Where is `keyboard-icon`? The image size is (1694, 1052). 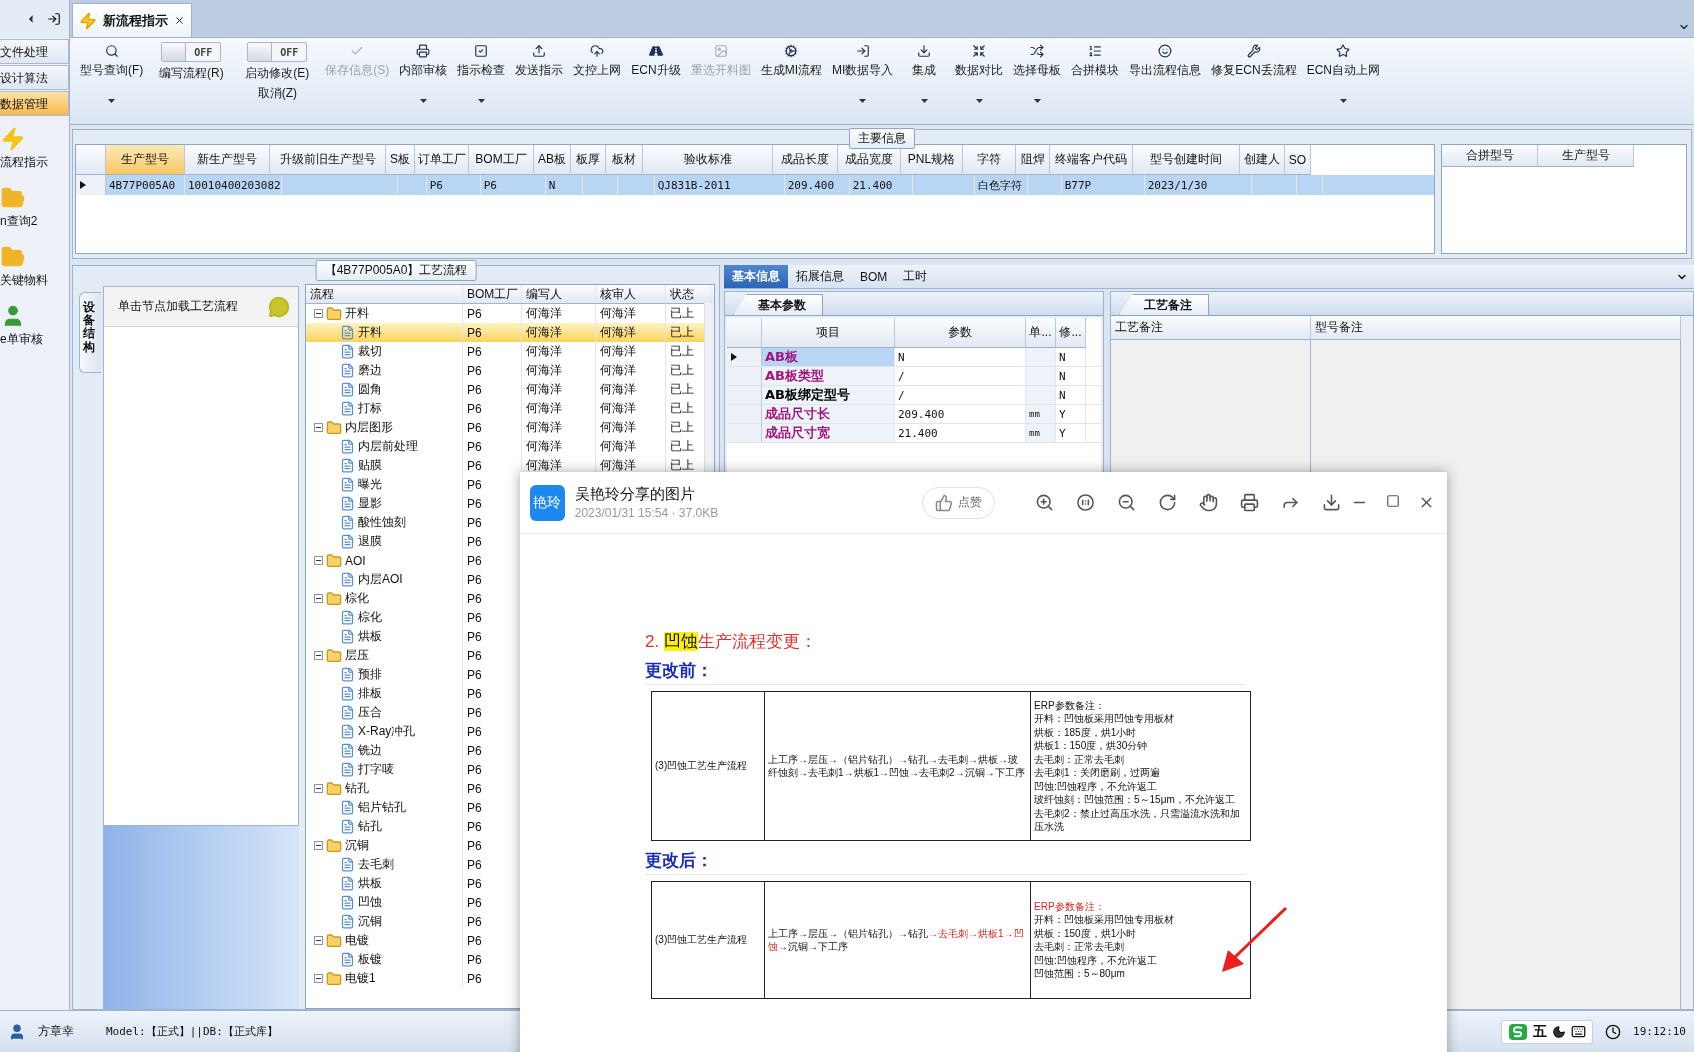
keyboard-icon is located at coordinates (1578, 1031).